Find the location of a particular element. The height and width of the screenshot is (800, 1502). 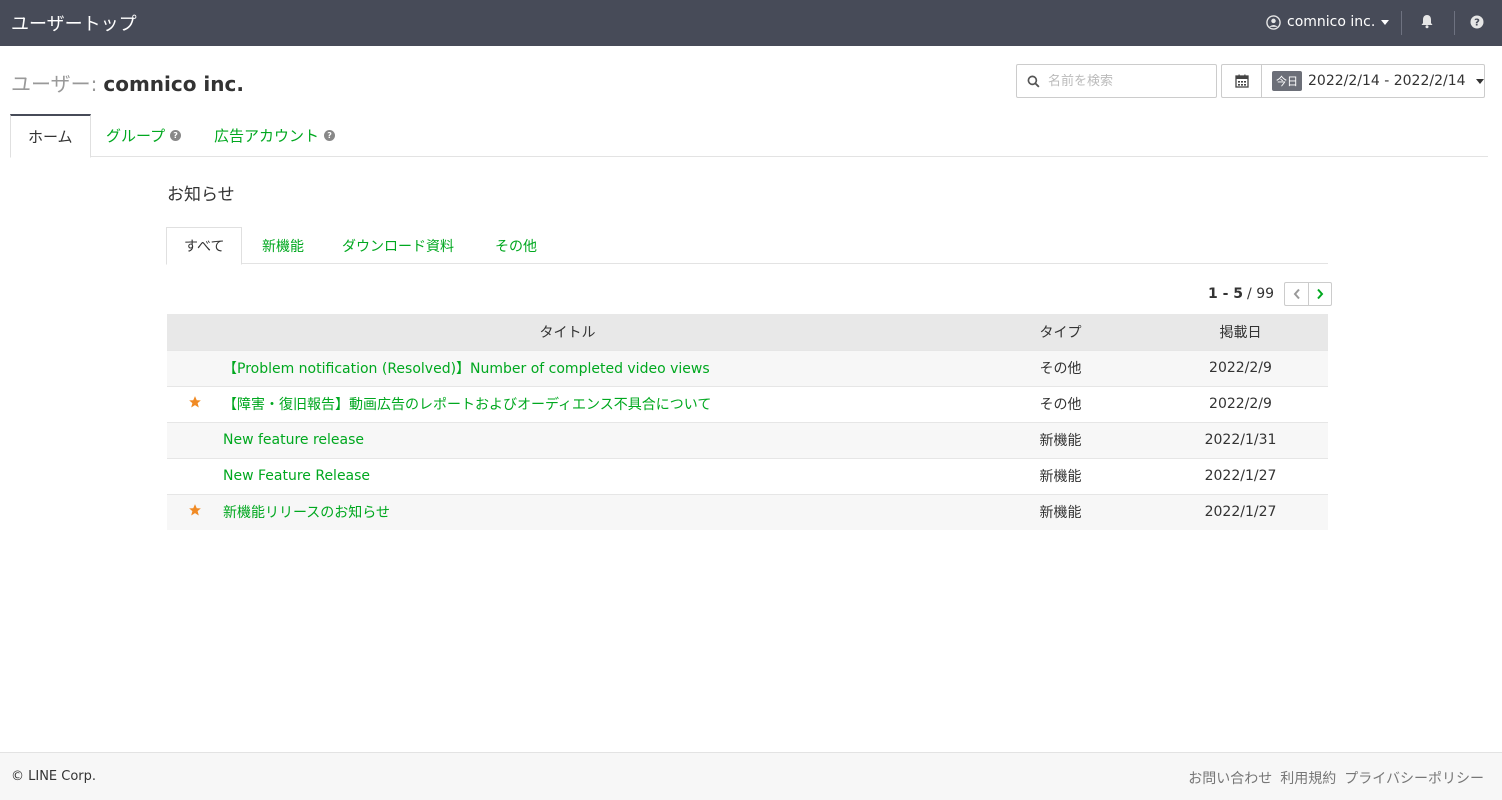

top-bar: ユーザートップ comnico inc. ? is located at coordinates (751, 23).